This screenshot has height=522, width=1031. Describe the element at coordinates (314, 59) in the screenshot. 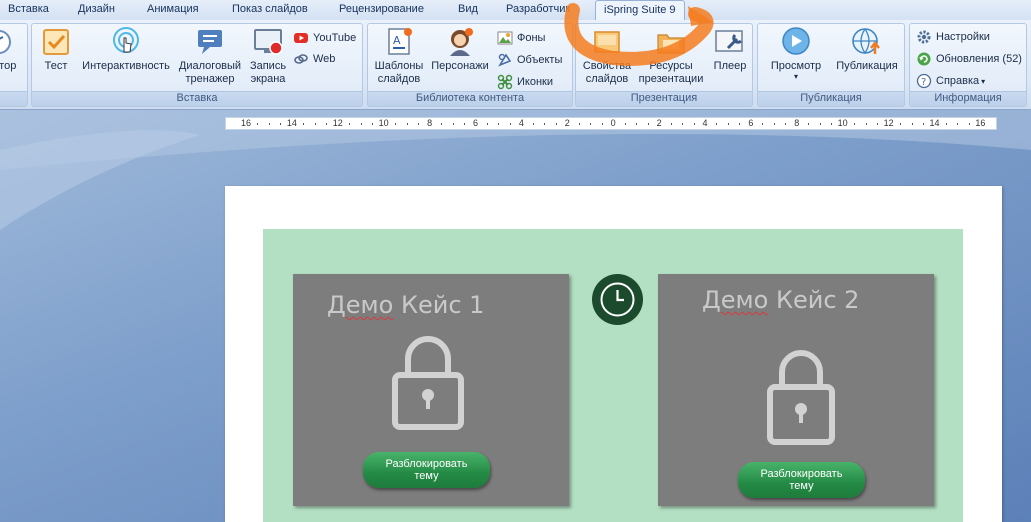

I see `web-button: Web` at that location.